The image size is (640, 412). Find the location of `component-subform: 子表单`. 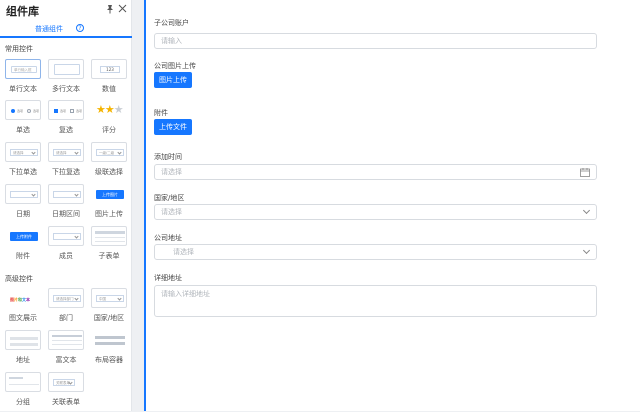

component-subform: 子表单 is located at coordinates (109, 246).